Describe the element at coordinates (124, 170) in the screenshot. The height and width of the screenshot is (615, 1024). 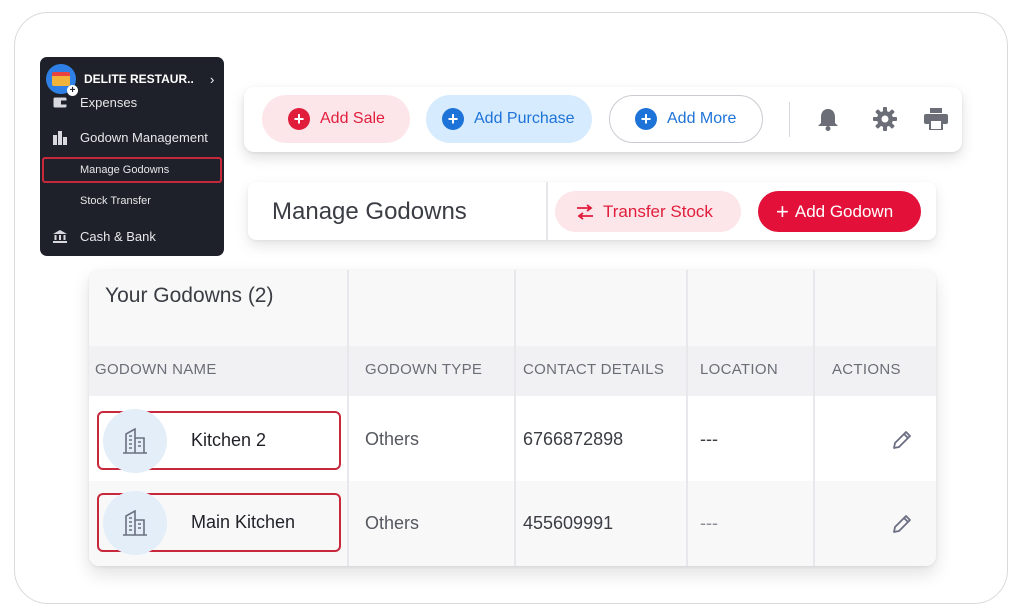
I see `sidebar-subitem-manage-godowns: Manage Godowns` at that location.